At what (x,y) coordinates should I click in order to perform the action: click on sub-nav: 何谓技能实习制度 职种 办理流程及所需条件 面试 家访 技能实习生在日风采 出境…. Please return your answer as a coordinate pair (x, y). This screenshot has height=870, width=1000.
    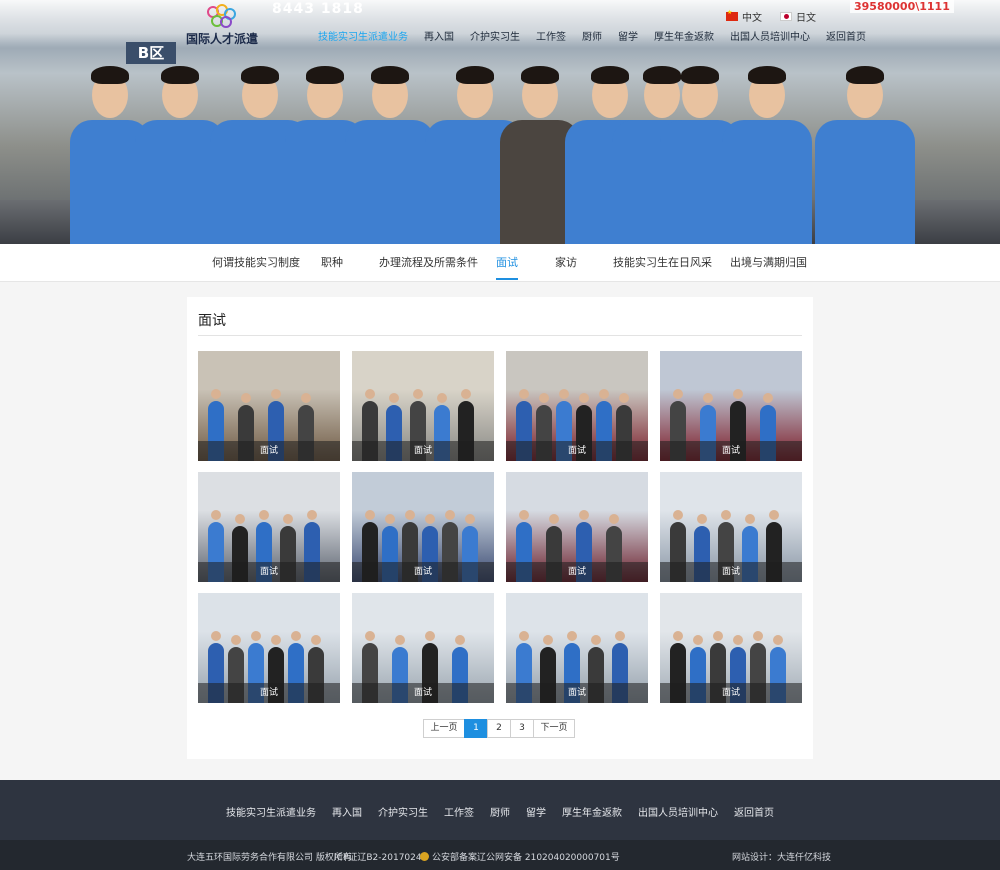
    Looking at the image, I should click on (500, 263).